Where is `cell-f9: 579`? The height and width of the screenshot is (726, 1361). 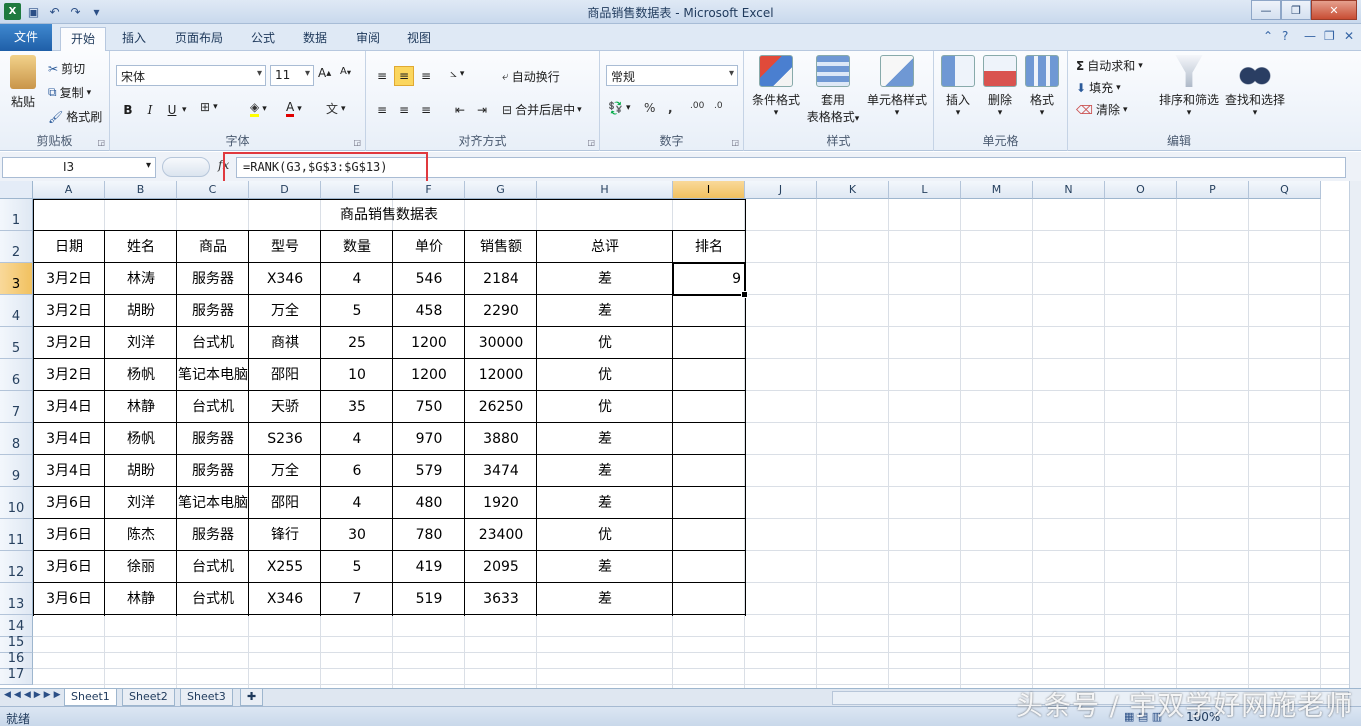
cell-f9: 579 is located at coordinates (429, 471).